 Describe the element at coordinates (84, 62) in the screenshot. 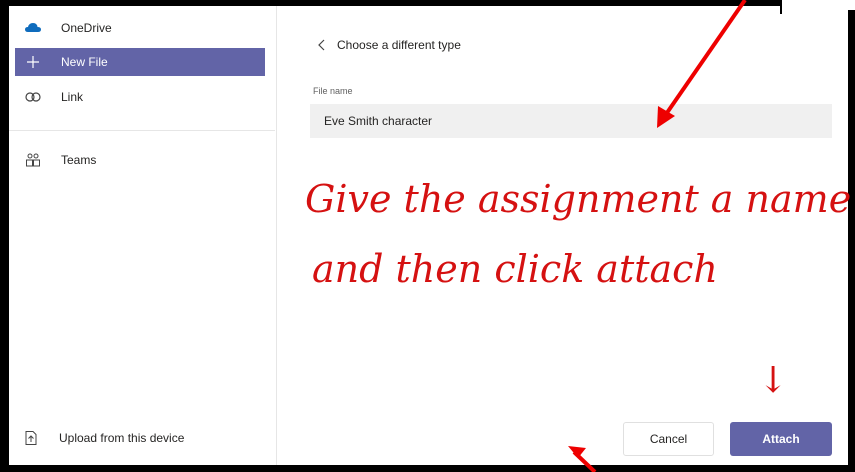

I see `sidebar-item-label: New File` at that location.